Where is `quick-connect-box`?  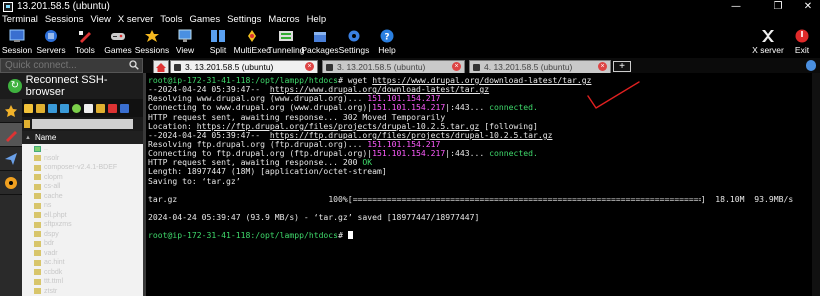
quick-connect-box is located at coordinates (71, 65).